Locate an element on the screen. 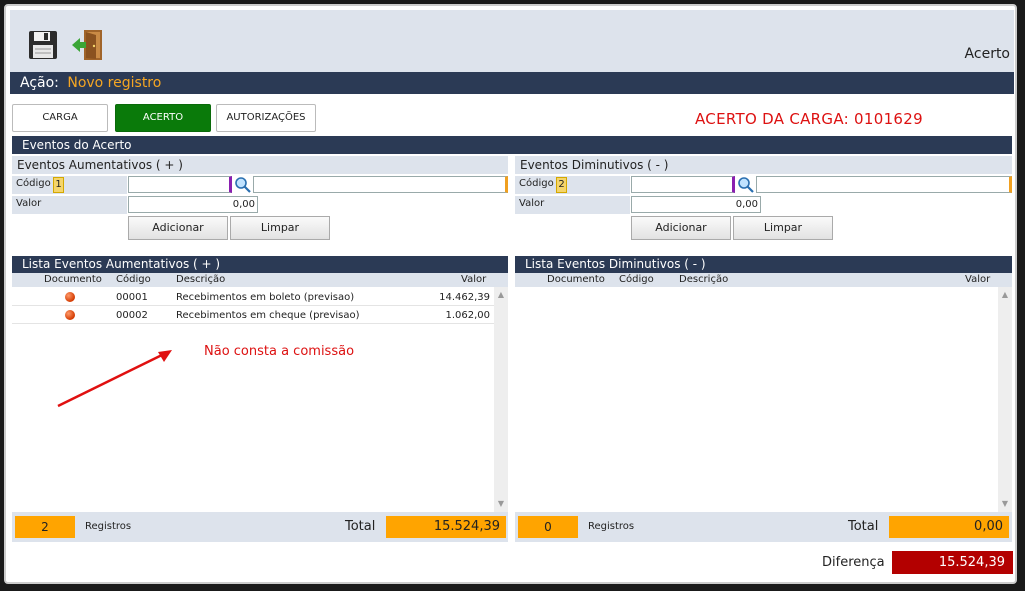 This screenshot has width=1025, height=591. action-label: Ação: is located at coordinates (39, 83).